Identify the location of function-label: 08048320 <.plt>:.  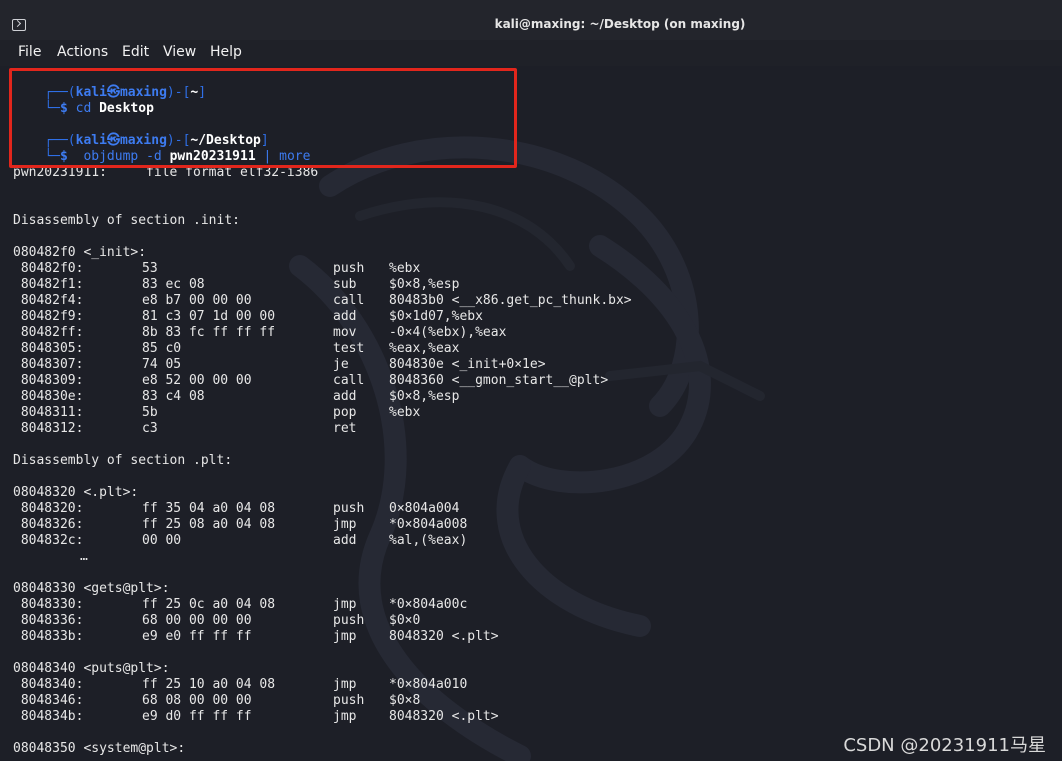
(76, 492).